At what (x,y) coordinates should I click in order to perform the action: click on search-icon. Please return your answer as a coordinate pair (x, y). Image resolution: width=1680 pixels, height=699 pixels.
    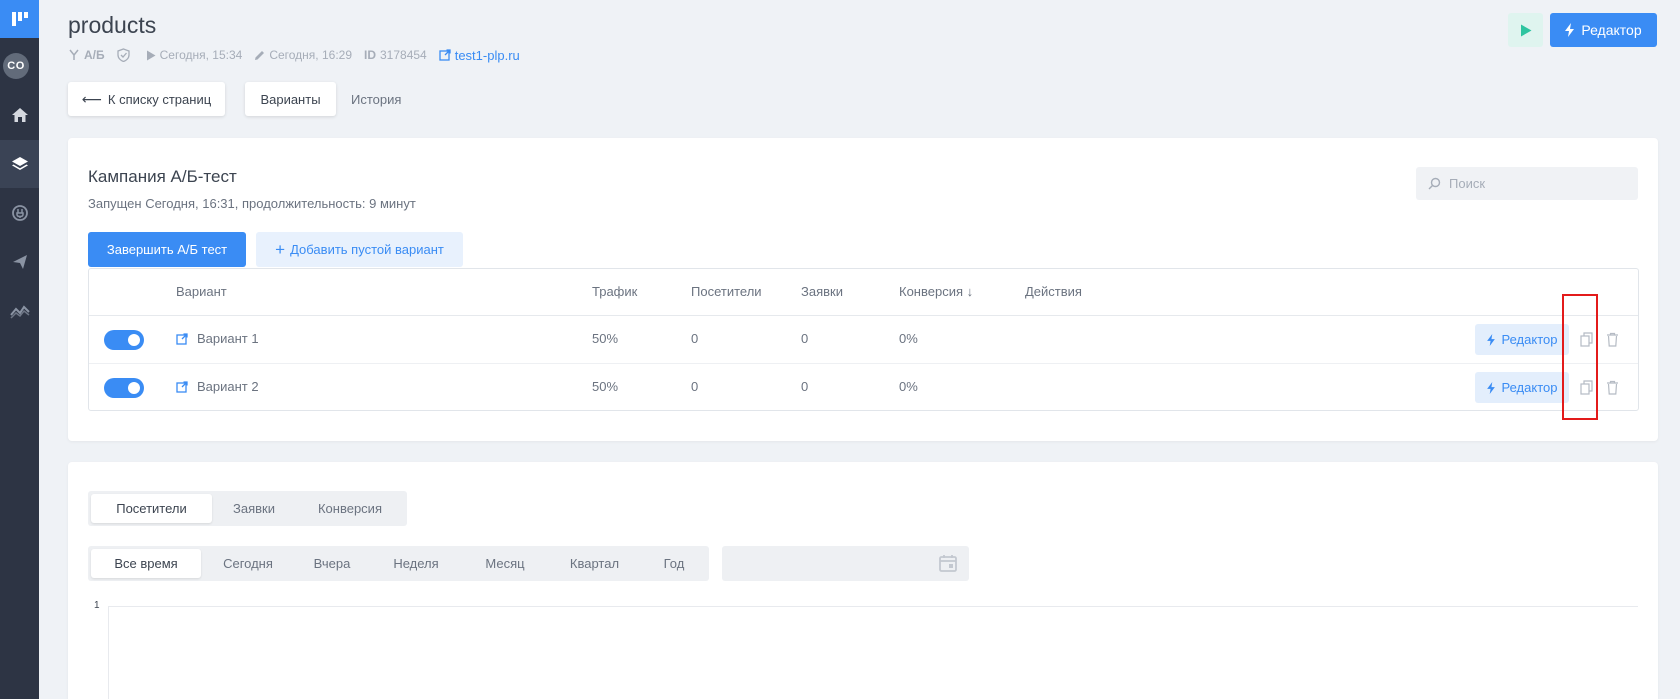
    Looking at the image, I should click on (1434, 183).